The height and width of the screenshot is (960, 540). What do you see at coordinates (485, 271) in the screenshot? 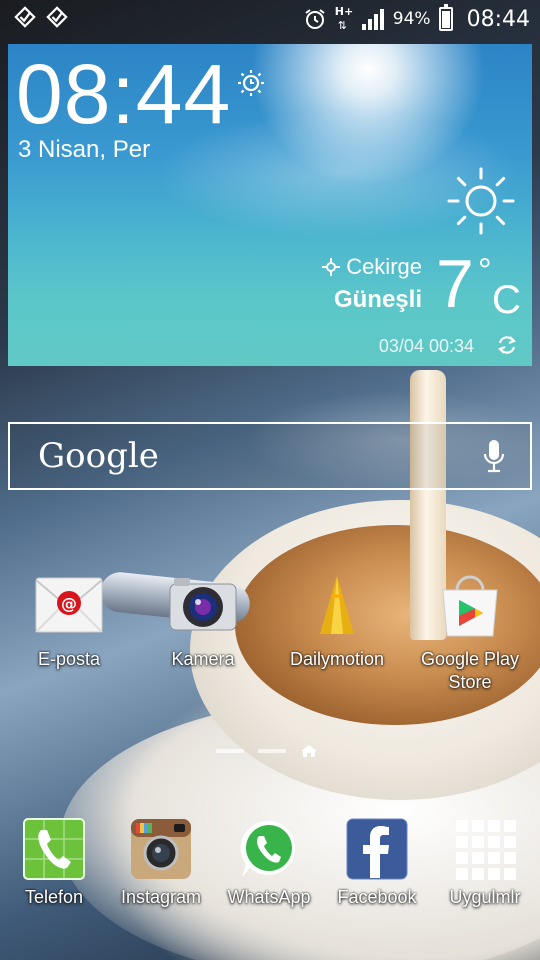
I see `weather-degree-symbol: °` at bounding box center [485, 271].